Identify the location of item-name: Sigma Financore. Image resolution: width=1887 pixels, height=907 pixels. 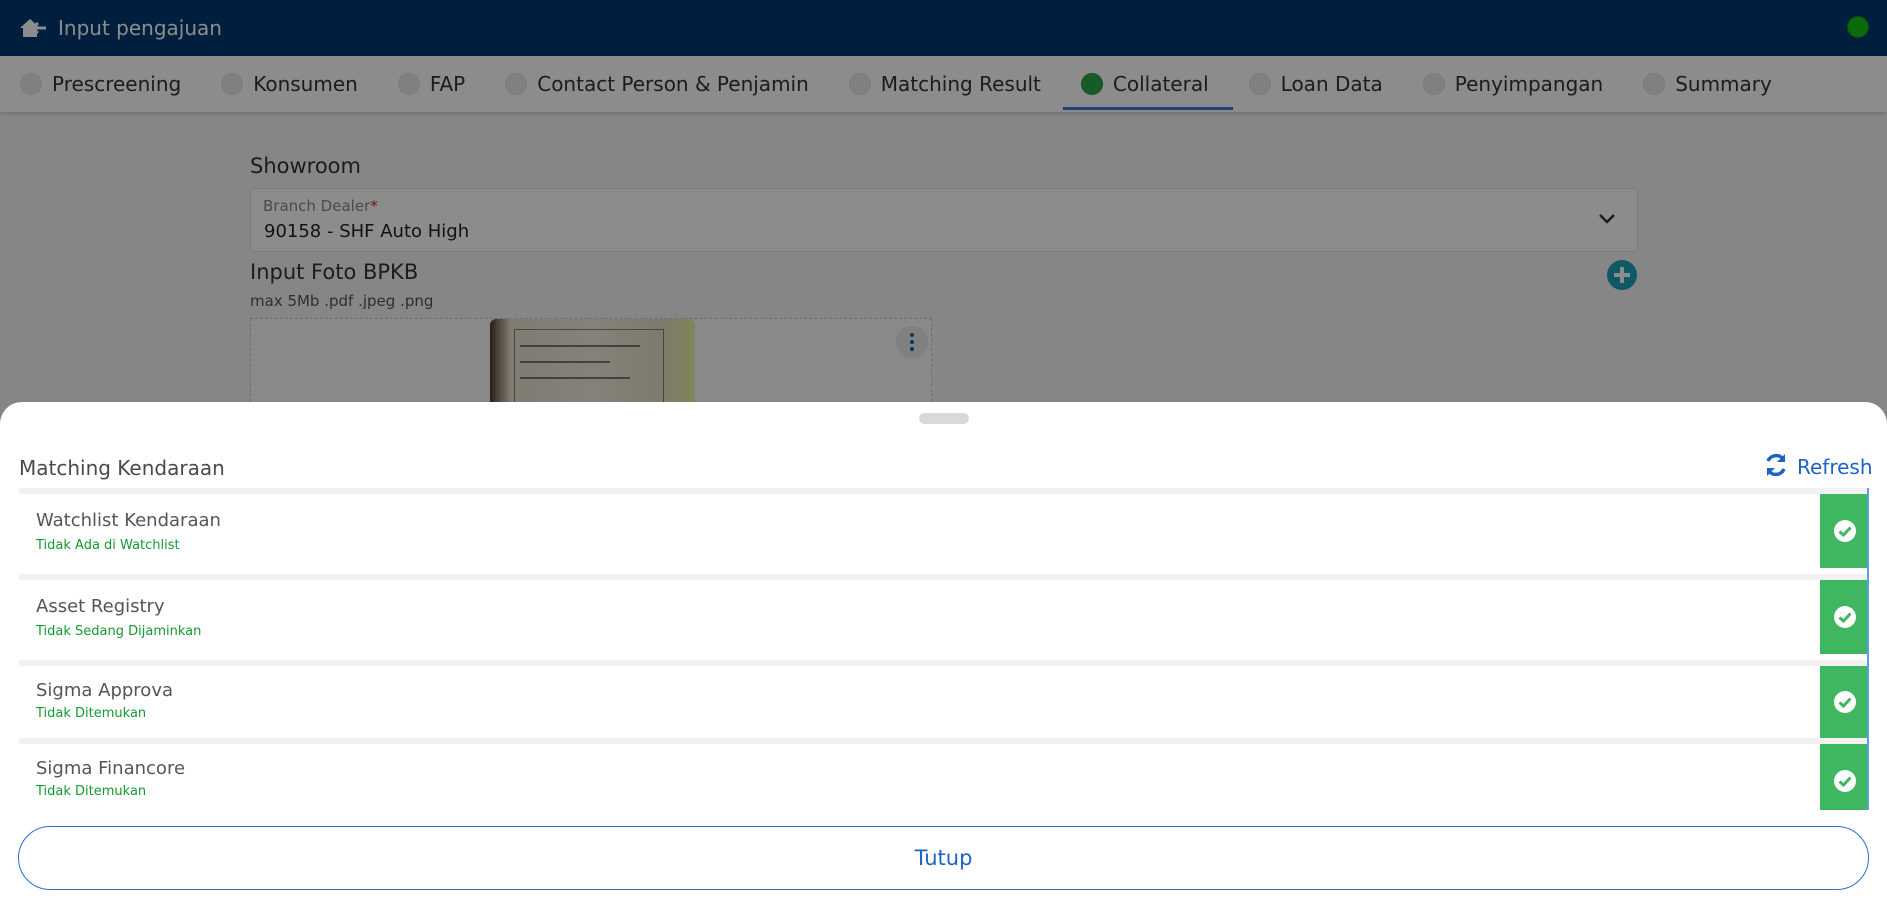
(111, 768).